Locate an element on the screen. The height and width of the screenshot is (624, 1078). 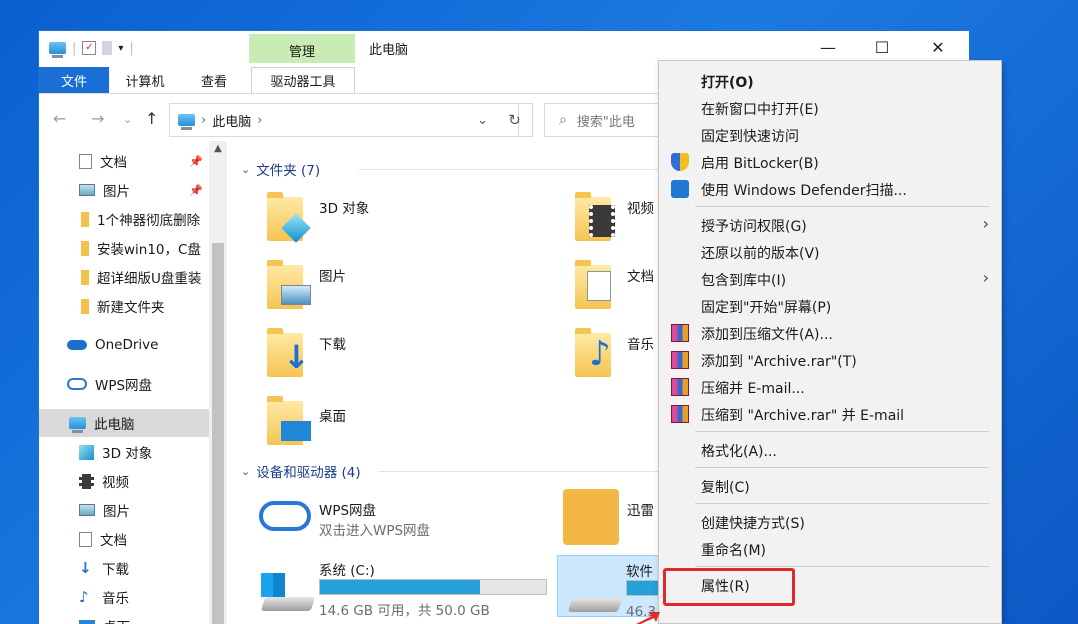
customize-dropdown-icon: ▾ is located at coordinates (120, 48).